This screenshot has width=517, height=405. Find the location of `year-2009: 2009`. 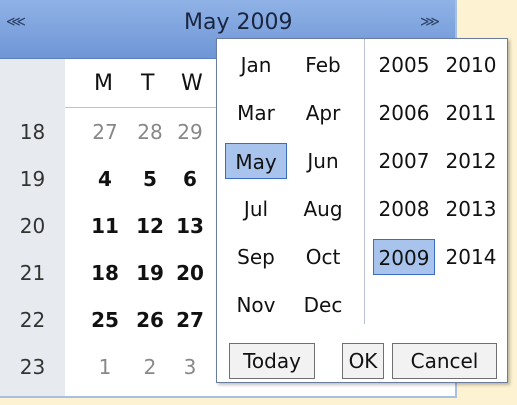

year-2009: 2009 is located at coordinates (404, 257).